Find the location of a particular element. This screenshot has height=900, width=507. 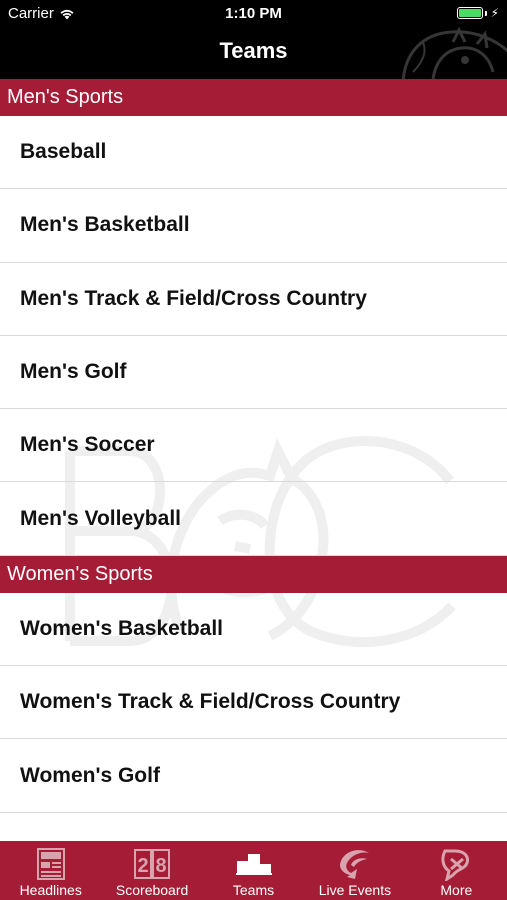

charging-icon: ⚡ is located at coordinates (494, 13).